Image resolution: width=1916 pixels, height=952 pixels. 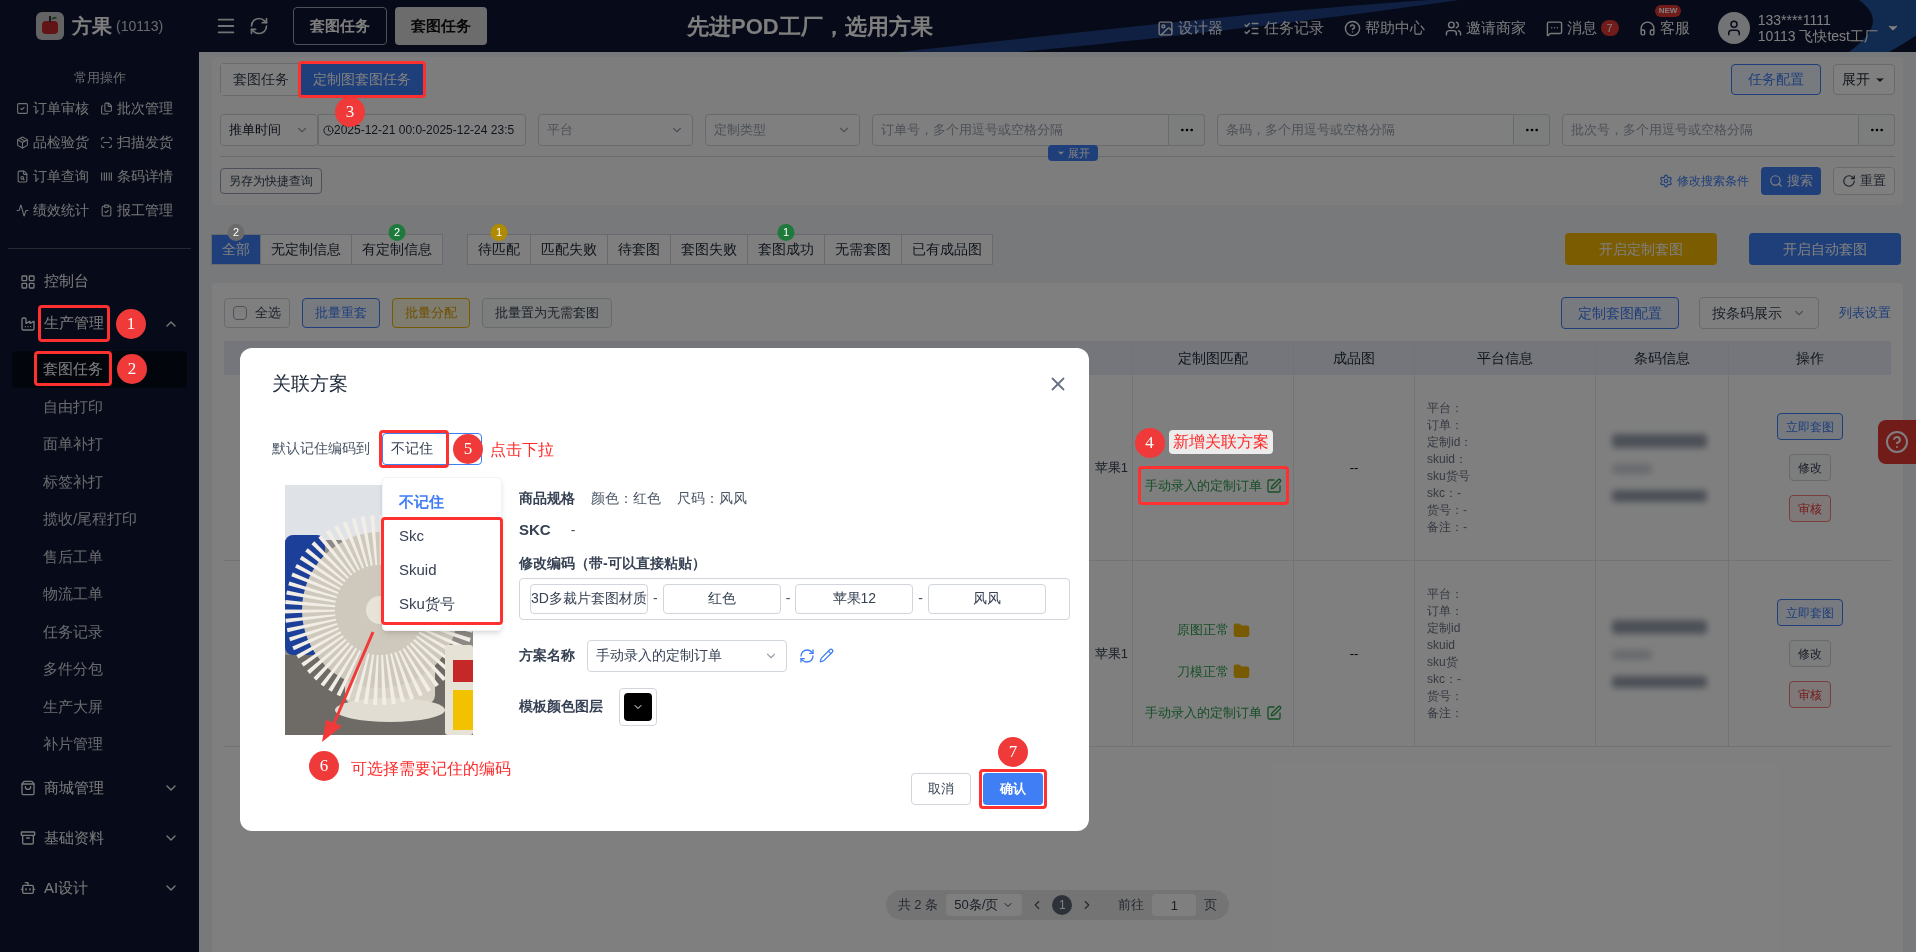 I want to click on info-label: 货号：, so click(x=1445, y=696).